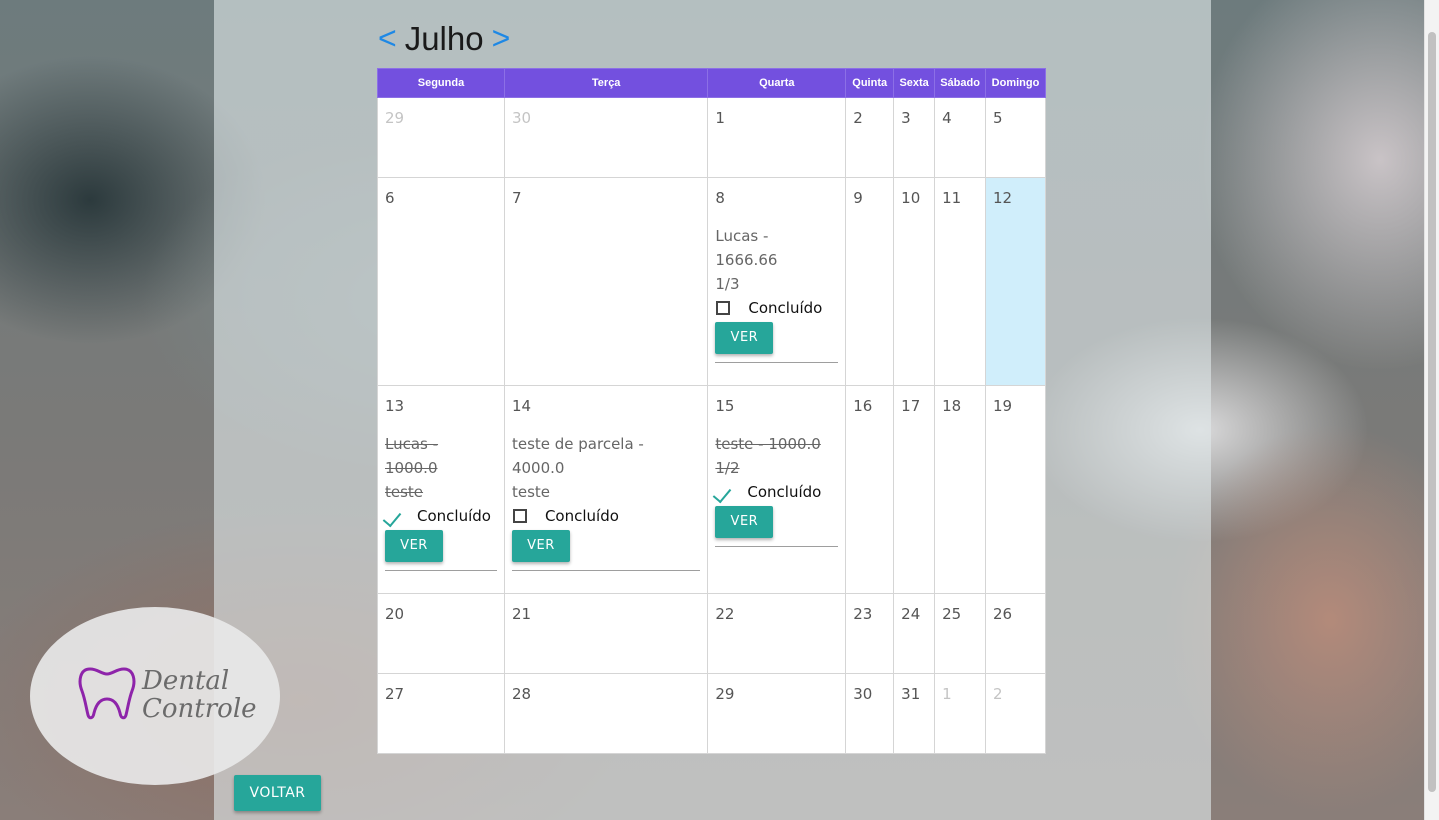 The width and height of the screenshot is (1439, 820). Describe the element at coordinates (606, 633) in the screenshot. I see `day-cell: 21` at that location.